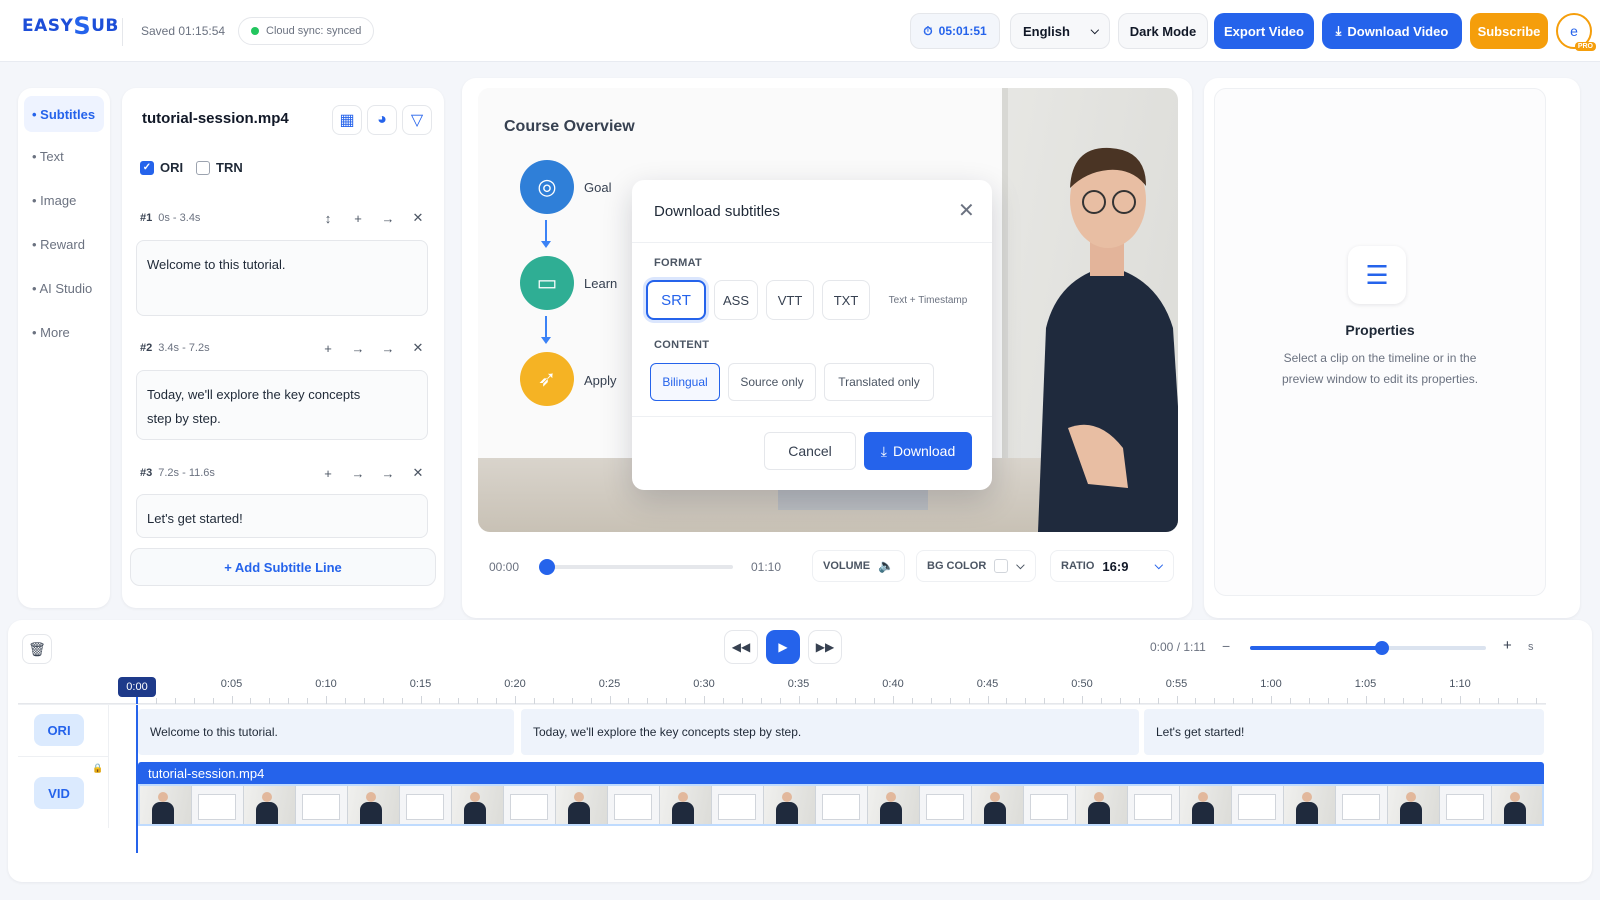 The image size is (1600, 900). Describe the element at coordinates (955, 31) in the screenshot. I see `session-timer: ⏱ 05:01:51` at that location.